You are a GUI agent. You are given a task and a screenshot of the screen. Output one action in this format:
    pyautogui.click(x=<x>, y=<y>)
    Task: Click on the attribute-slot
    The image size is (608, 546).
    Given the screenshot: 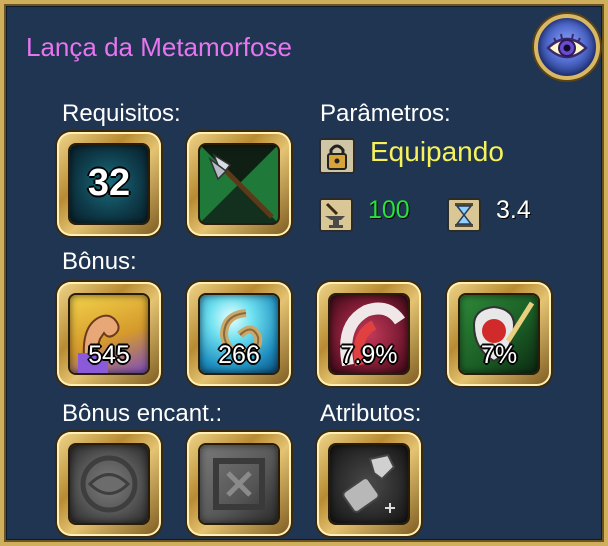 What is the action you would take?
    pyautogui.click(x=369, y=484)
    